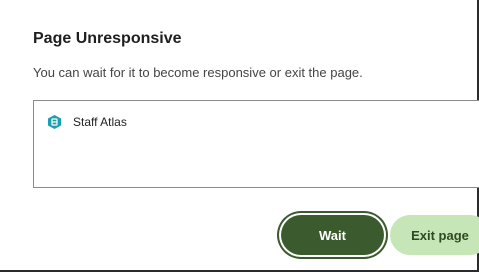 The width and height of the screenshot is (479, 272). I want to click on wait-button: Wait, so click(332, 235).